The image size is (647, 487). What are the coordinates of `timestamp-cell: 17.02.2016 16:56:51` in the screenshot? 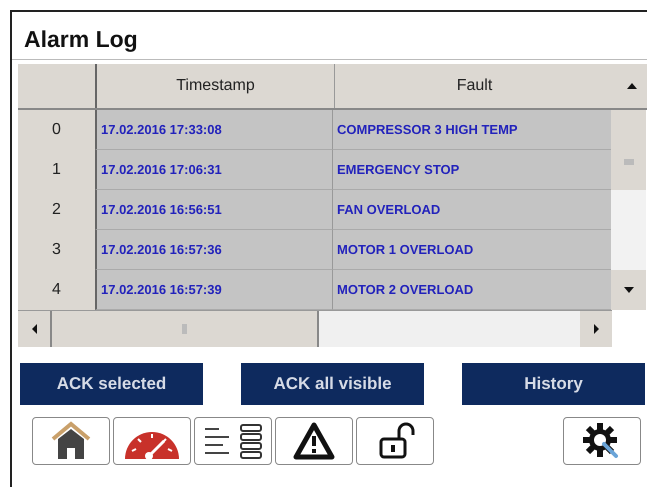 It's located at (213, 210).